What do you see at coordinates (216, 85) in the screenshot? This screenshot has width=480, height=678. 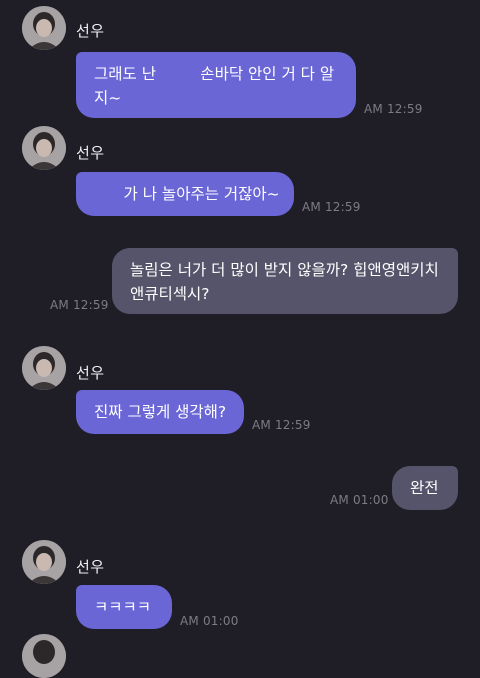 I see `message-bubble: 그래도 난 손바닥 안인 거 다 알 지~` at bounding box center [216, 85].